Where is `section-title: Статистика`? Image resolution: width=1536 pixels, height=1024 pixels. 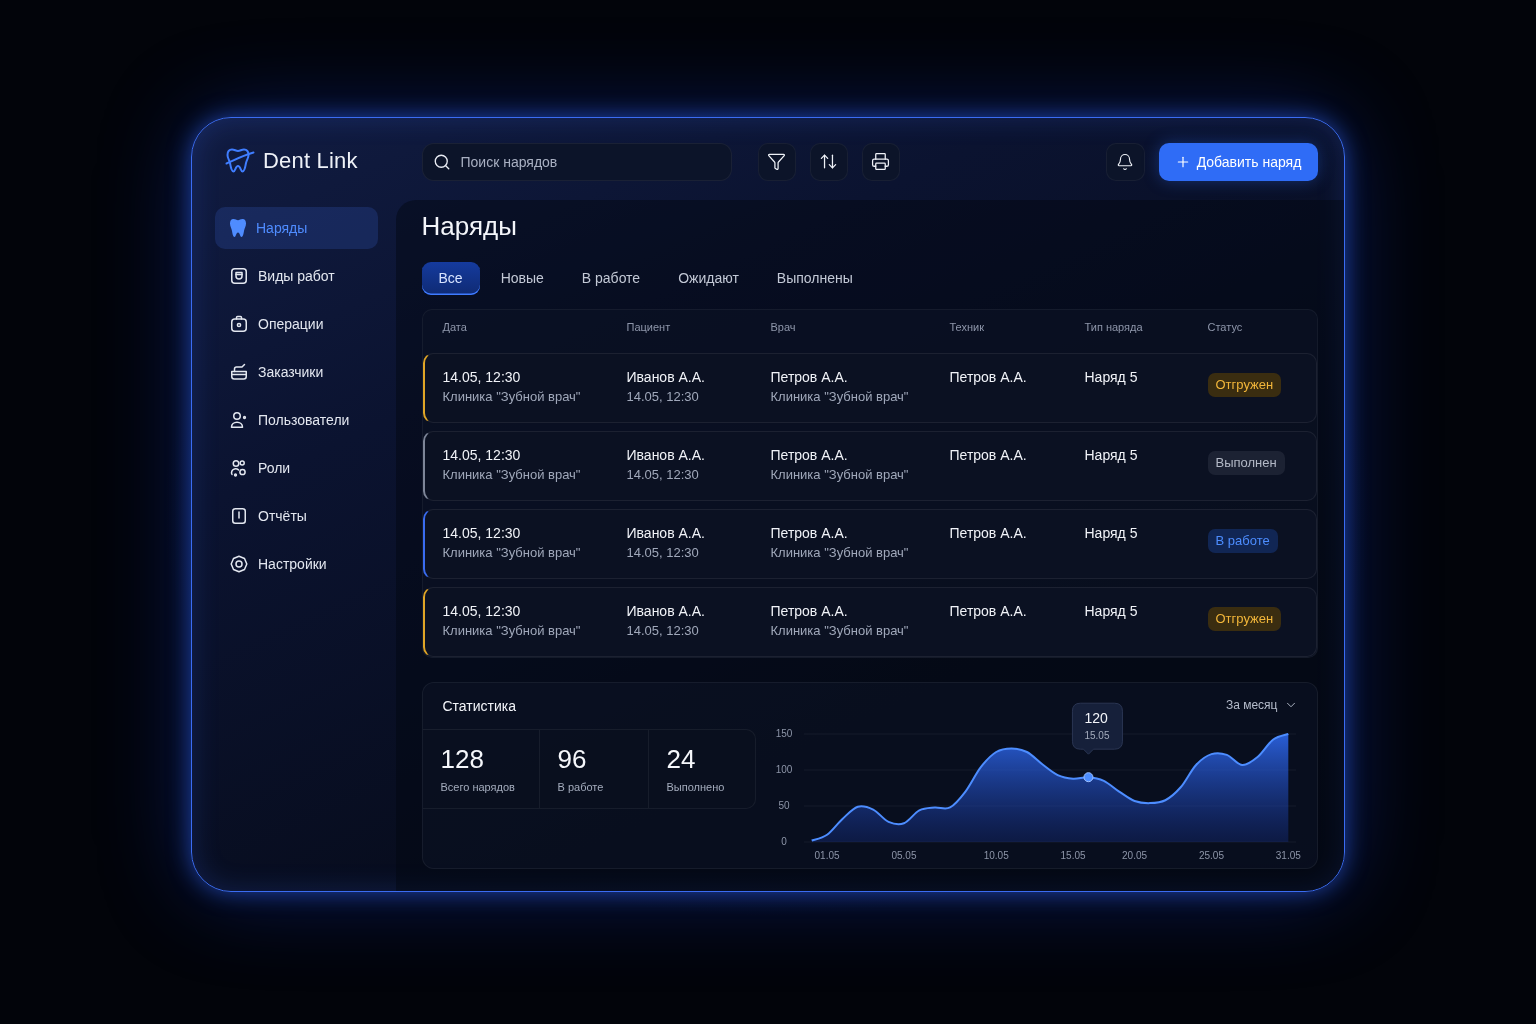 section-title: Статистика is located at coordinates (479, 706).